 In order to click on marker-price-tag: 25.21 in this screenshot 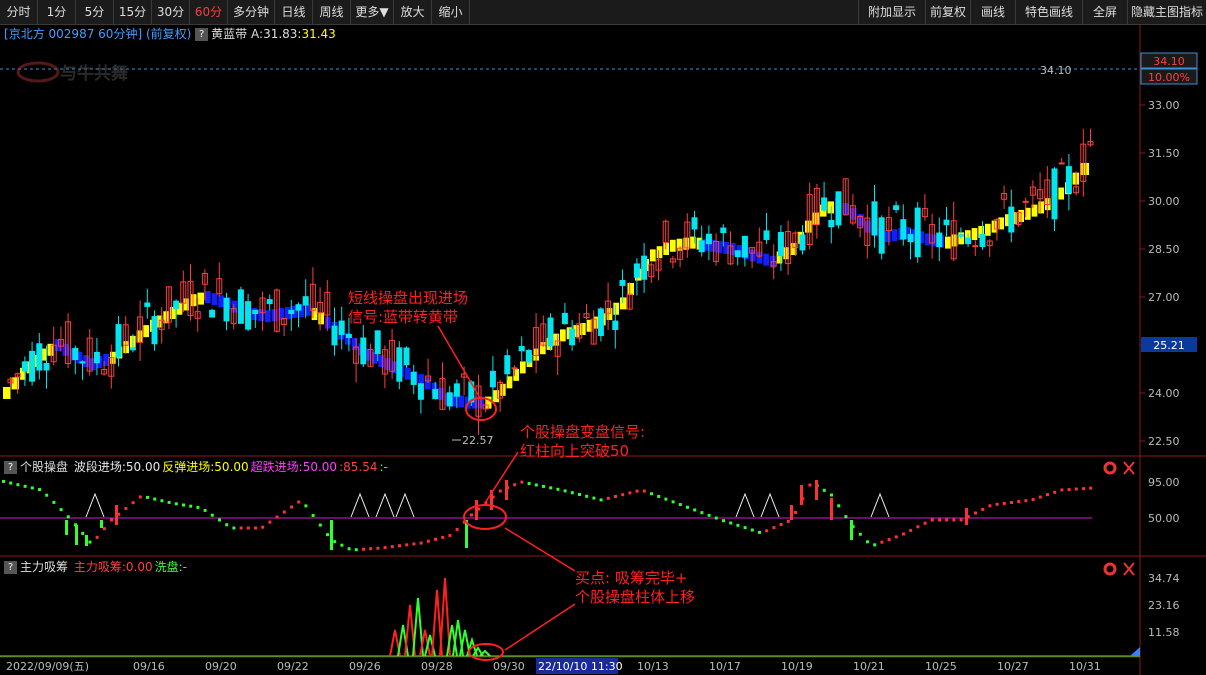, I will do `click(1169, 344)`.